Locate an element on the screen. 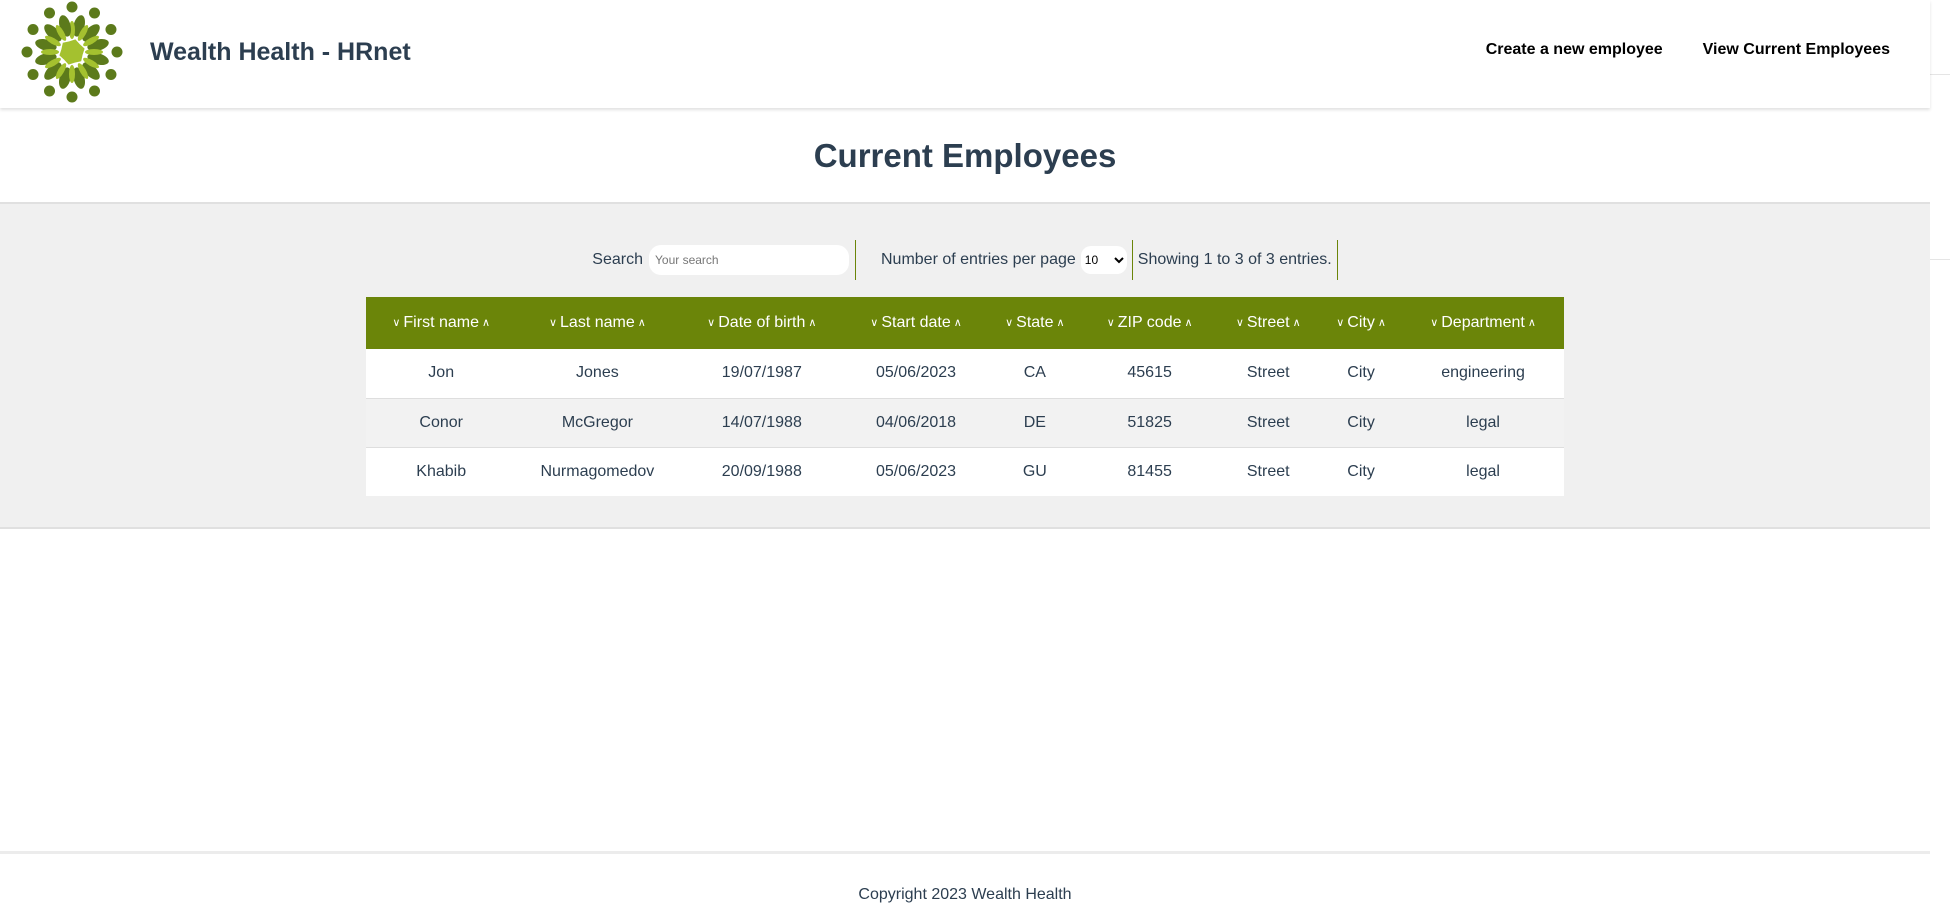 The image size is (1950, 922). table-cell: 45615 is located at coordinates (1149, 373).